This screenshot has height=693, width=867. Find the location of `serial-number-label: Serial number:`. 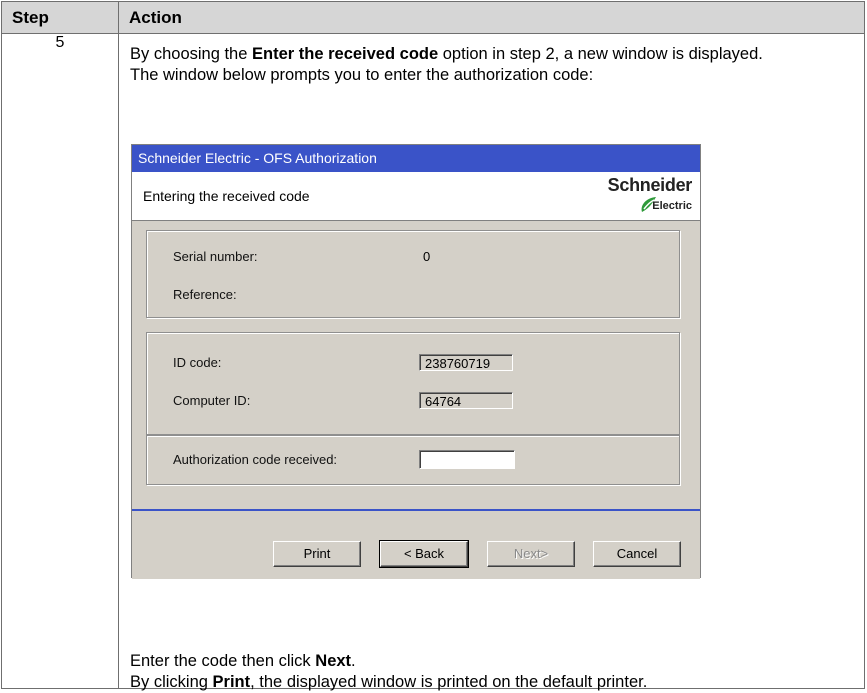

serial-number-label: Serial number: is located at coordinates (215, 256).